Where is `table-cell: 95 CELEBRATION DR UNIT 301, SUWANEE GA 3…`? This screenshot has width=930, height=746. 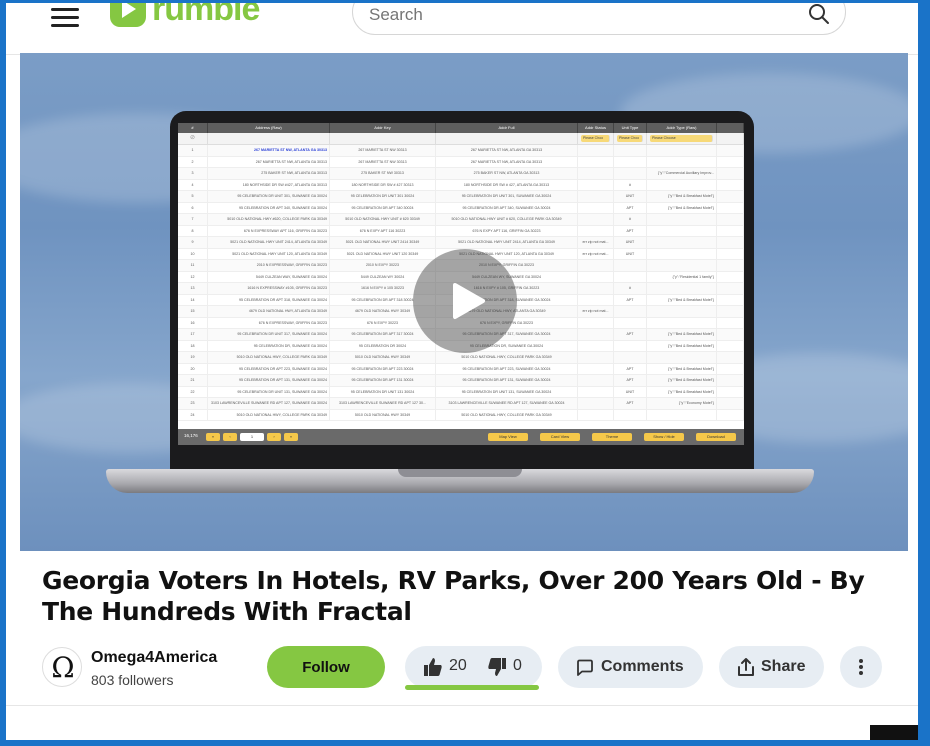
table-cell: 95 CELEBRATION DR UNIT 301, SUWANEE GA 3… is located at coordinates (507, 196).